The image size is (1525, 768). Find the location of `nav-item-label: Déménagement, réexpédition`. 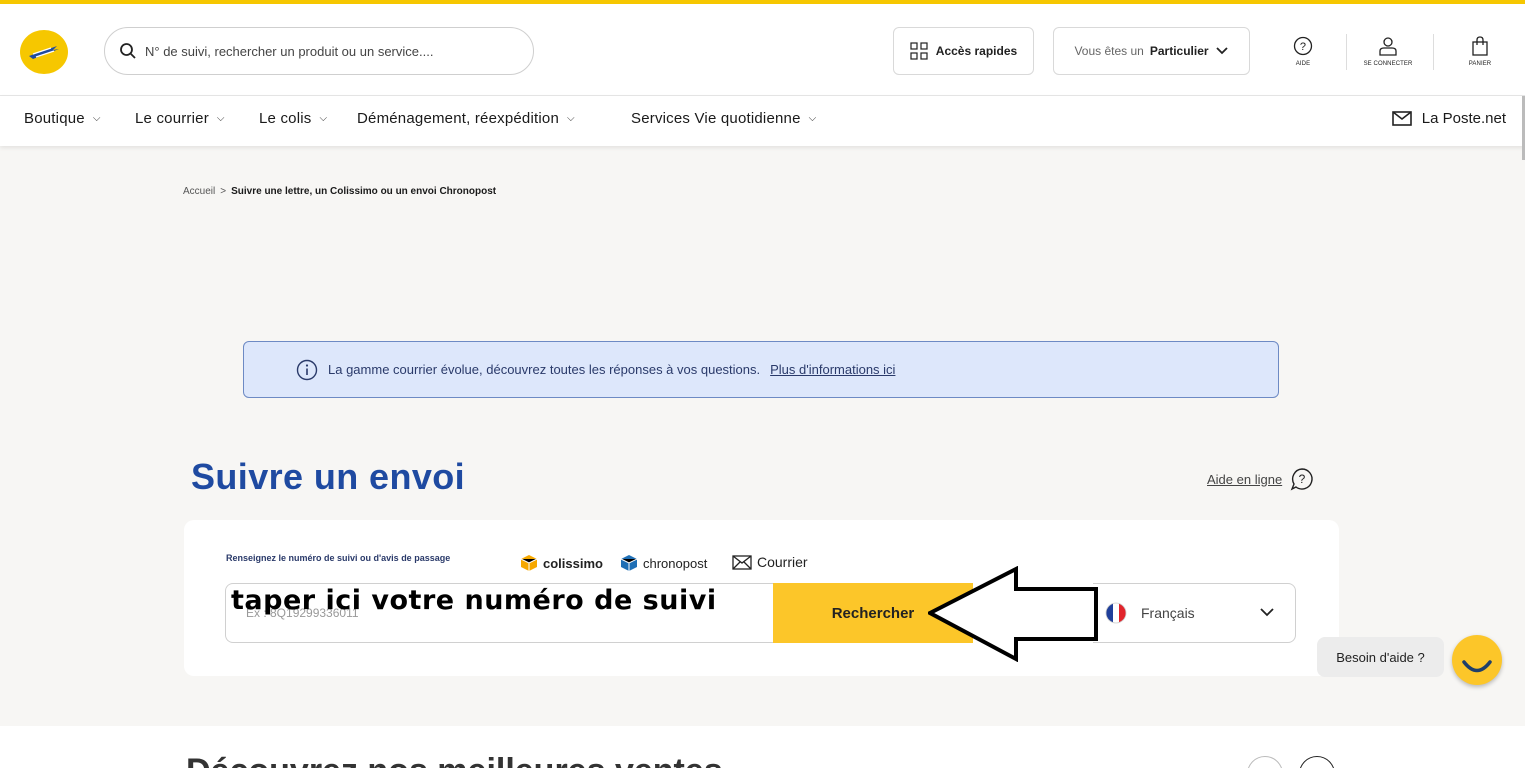

nav-item-label: Déménagement, réexpédition is located at coordinates (458, 118).